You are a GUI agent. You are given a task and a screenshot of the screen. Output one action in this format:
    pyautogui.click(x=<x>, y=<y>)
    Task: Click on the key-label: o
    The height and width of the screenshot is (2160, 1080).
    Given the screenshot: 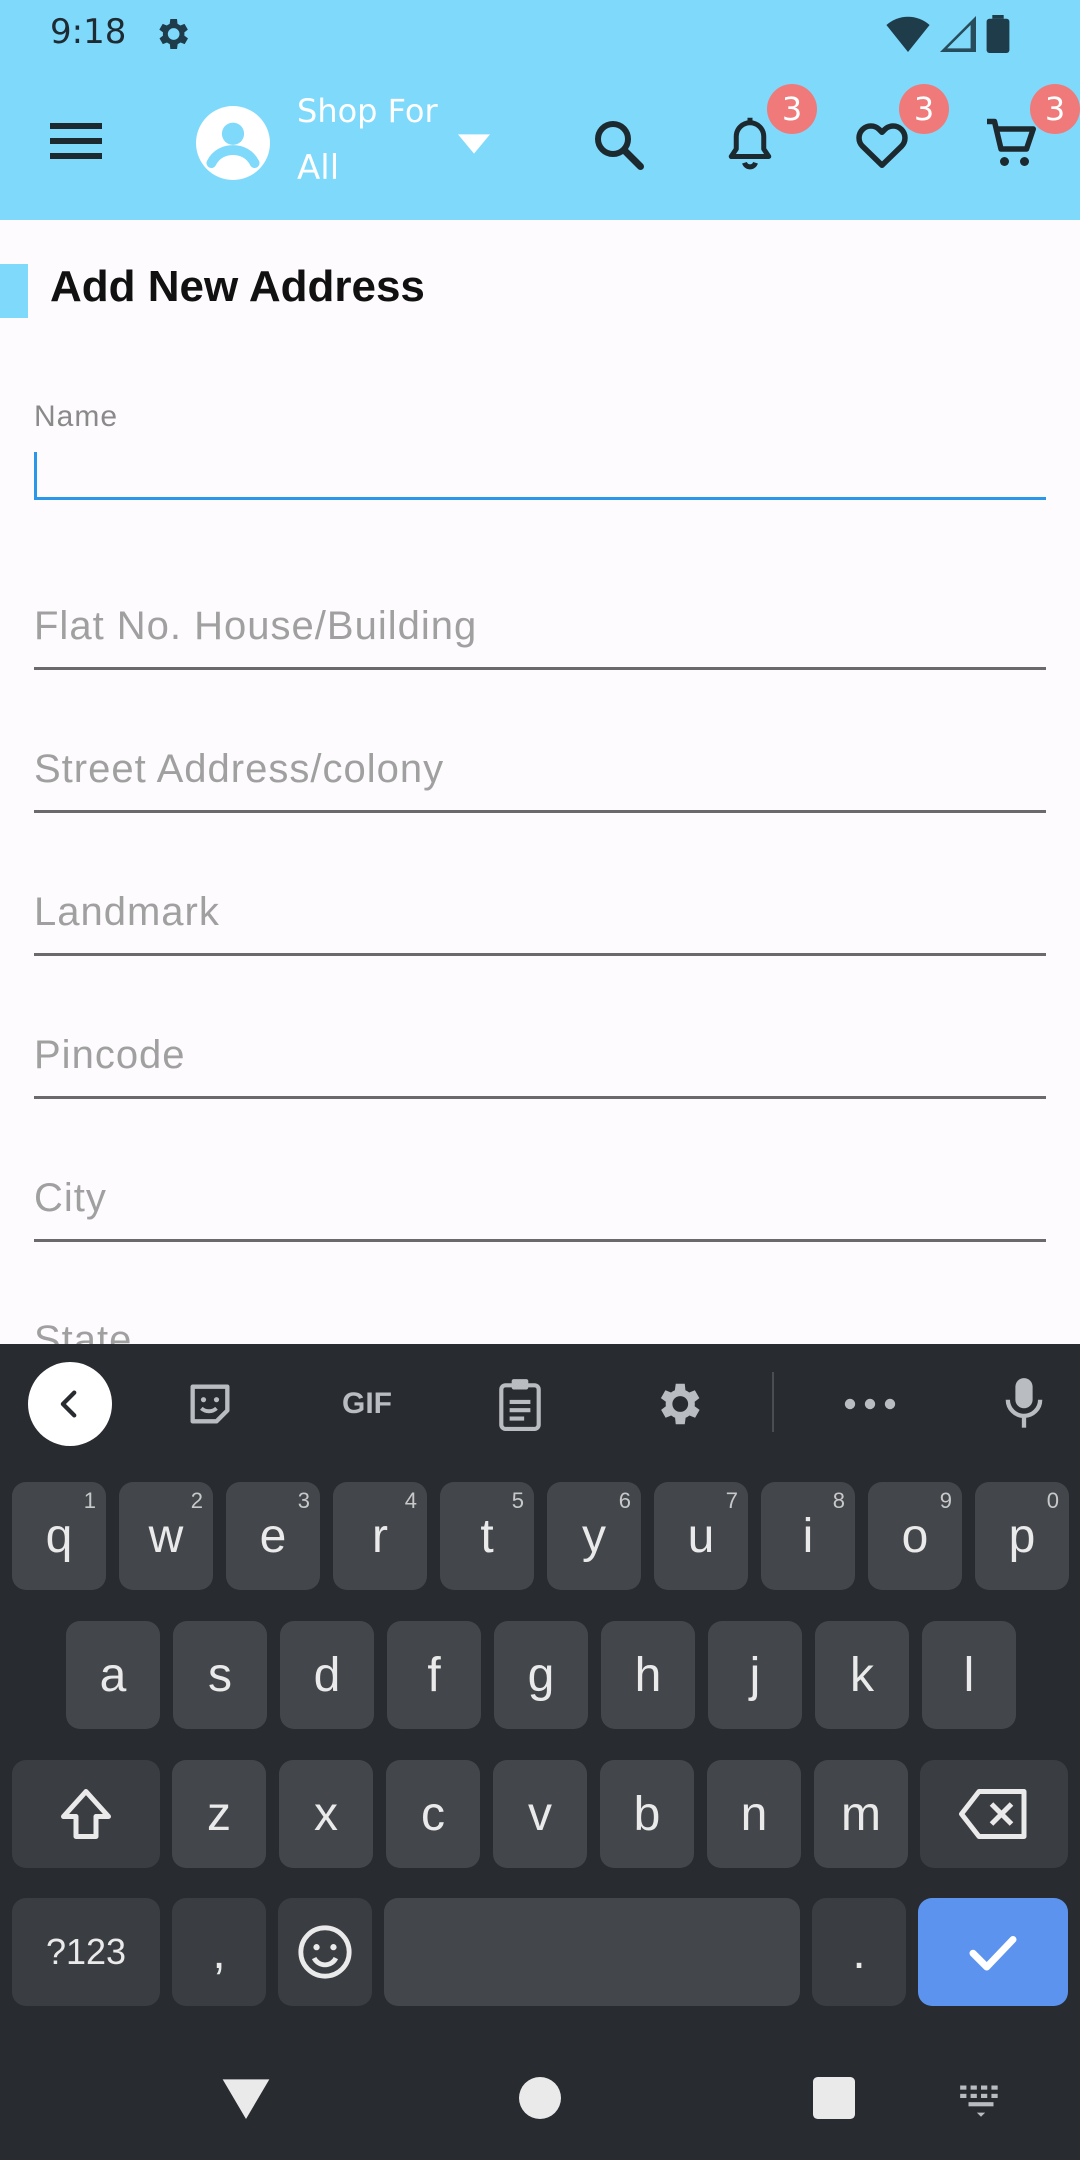 What is the action you would take?
    pyautogui.click(x=915, y=1536)
    